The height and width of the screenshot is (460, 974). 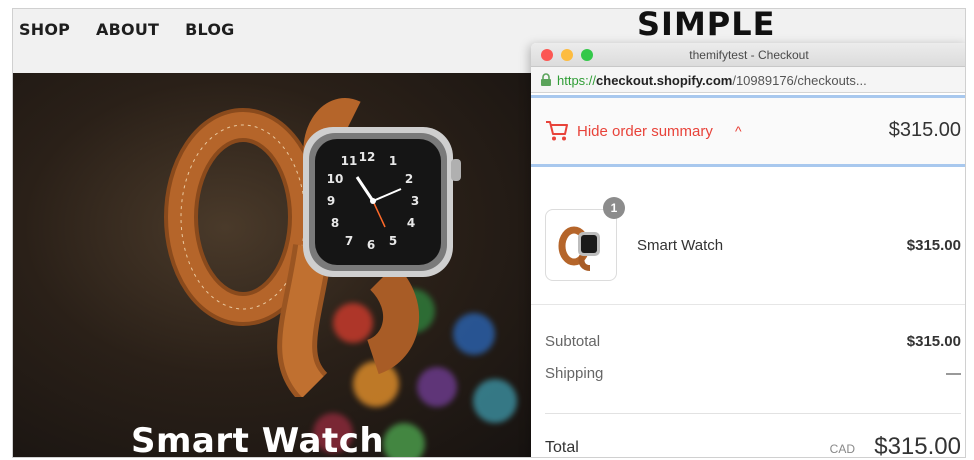 I want to click on svg-text: 1, so click(x=393, y=161).